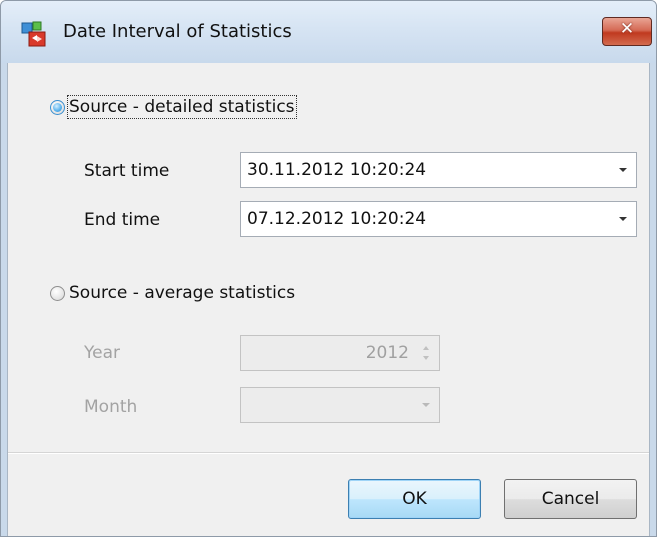  What do you see at coordinates (340, 353) in the screenshot?
I see `year-spinner: 2012` at bounding box center [340, 353].